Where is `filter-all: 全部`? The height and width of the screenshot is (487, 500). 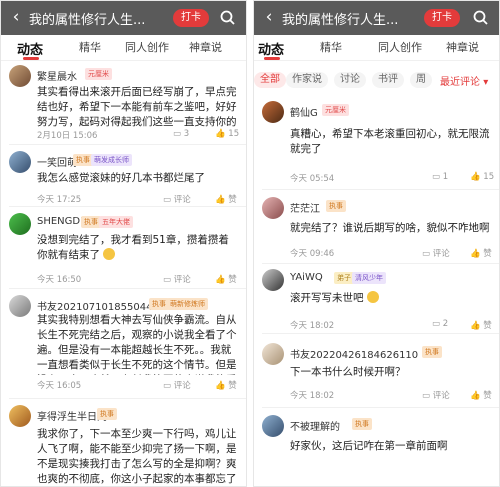 filter-all: 全部 is located at coordinates (270, 80).